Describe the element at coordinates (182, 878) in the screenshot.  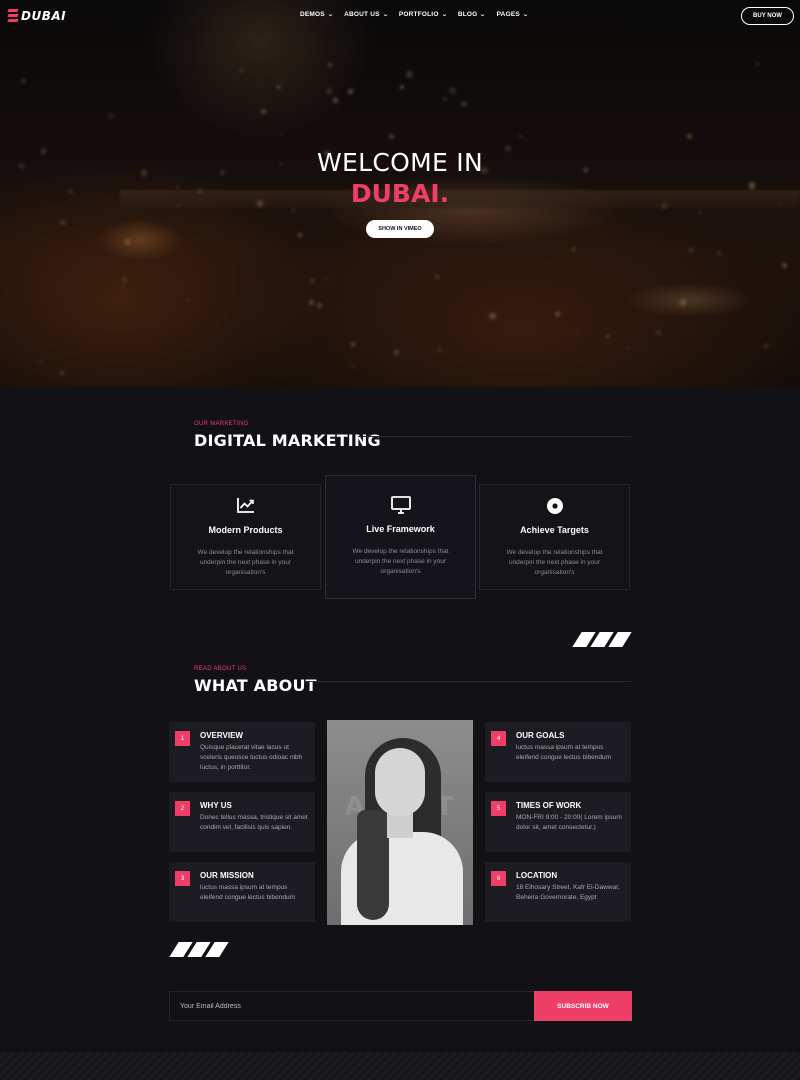
I see `card-number-badge: 3` at that location.